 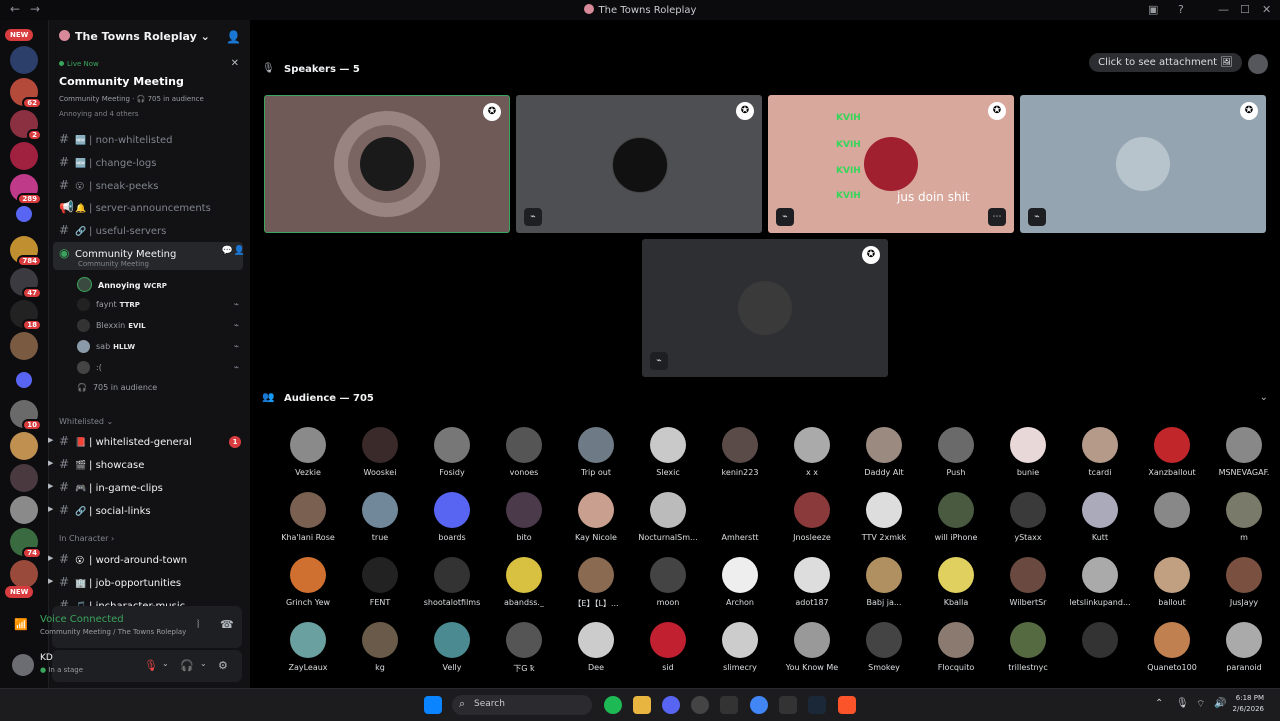 What do you see at coordinates (812, 654) in the screenshot?
I see `audience-member: You Know Me` at bounding box center [812, 654].